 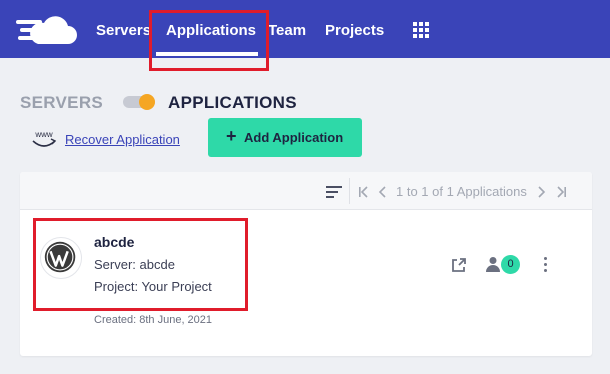 What do you see at coordinates (294, 137) in the screenshot?
I see `add-application-label: Add Application` at bounding box center [294, 137].